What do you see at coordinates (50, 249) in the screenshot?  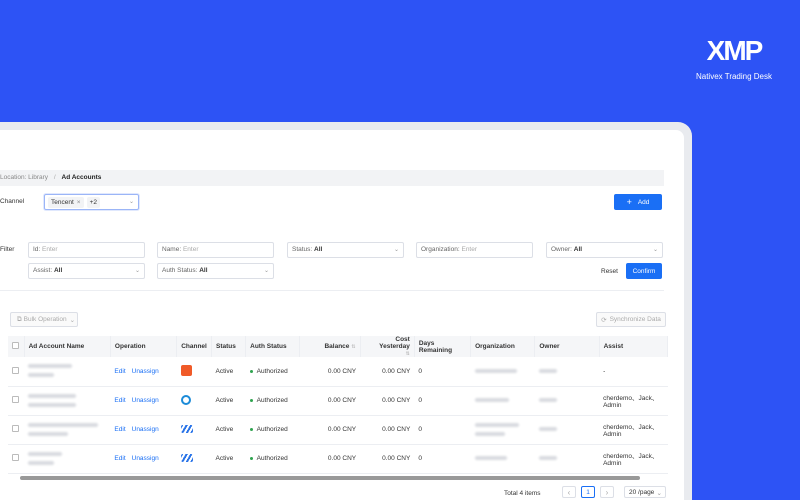 I see `id-filter-placeholder: Enter` at bounding box center [50, 249].